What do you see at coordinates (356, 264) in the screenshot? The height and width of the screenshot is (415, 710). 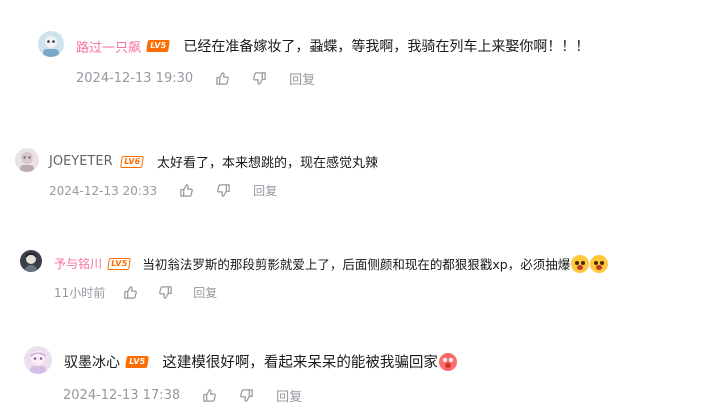 I see `comment-text: 当初翁法罗斯的那段剪影就爱上了，后面侧颜和现在的都狠狠戳xp，必须抽爆` at bounding box center [356, 264].